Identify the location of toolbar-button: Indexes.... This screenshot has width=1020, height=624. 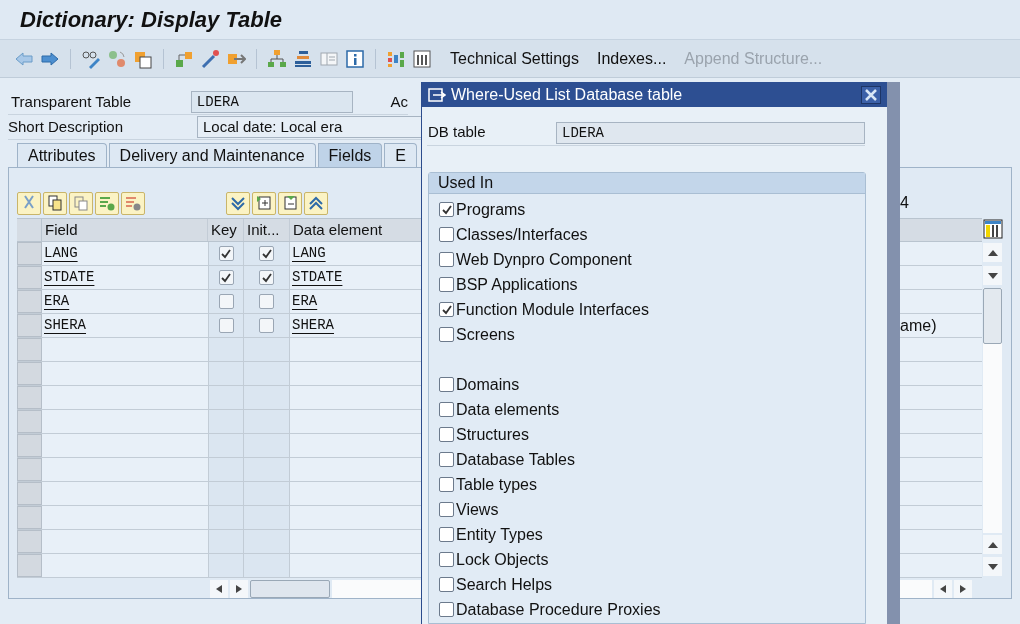
(631, 58).